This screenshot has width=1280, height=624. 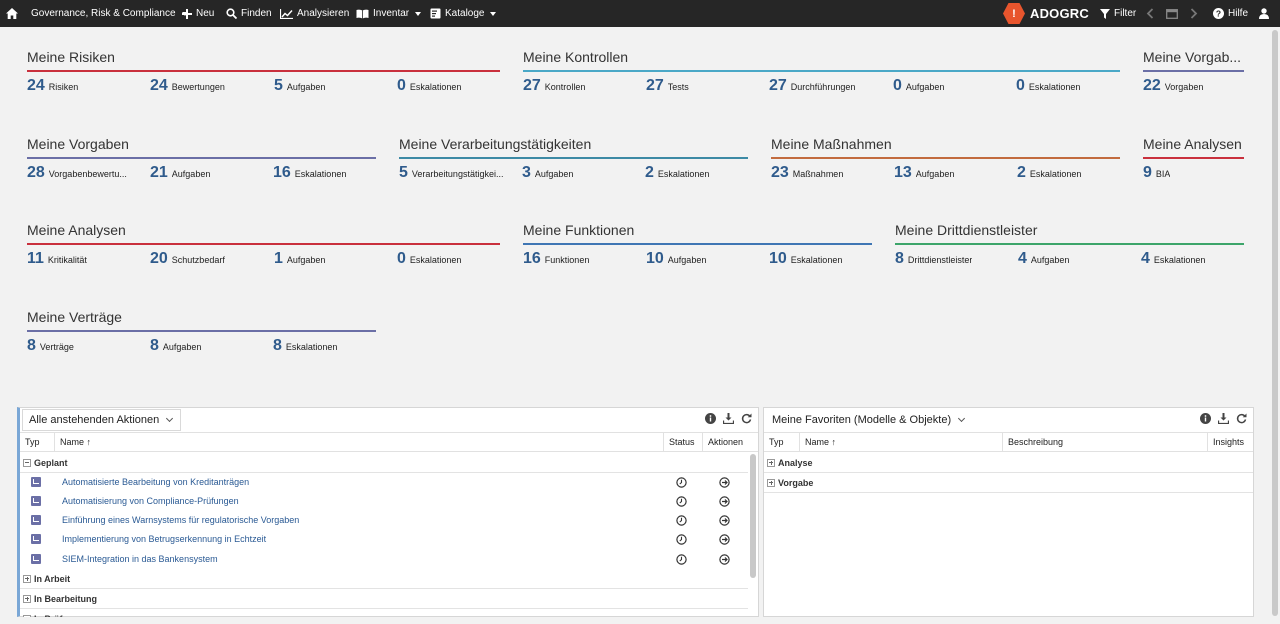 What do you see at coordinates (1230, 13) in the screenshot?
I see `help-button: ? Hilfe` at bounding box center [1230, 13].